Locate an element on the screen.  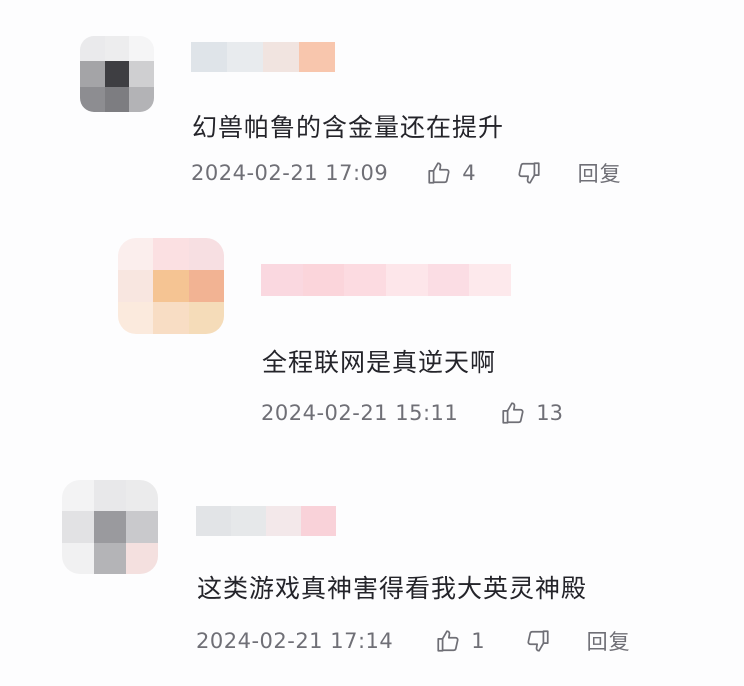
comment-text: 全程联网是真逆天啊 is located at coordinates (379, 362).